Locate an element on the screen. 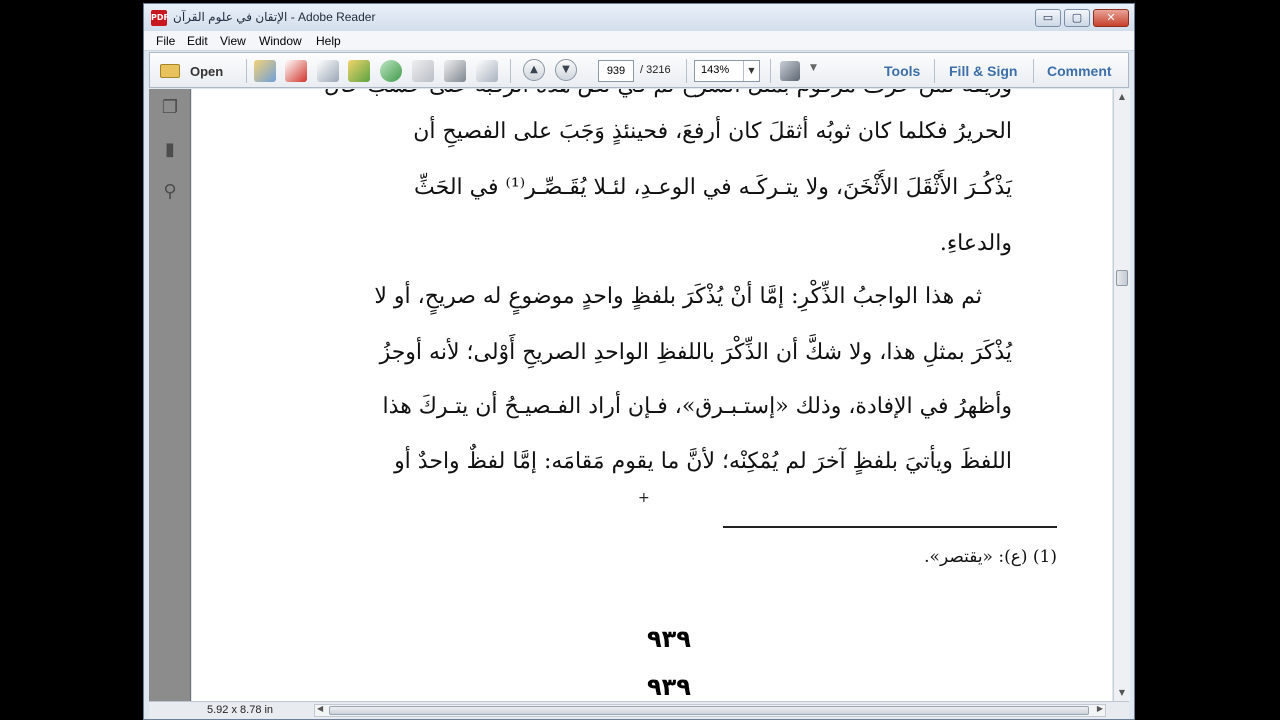  minimize-button: ▭ is located at coordinates (1048, 18).